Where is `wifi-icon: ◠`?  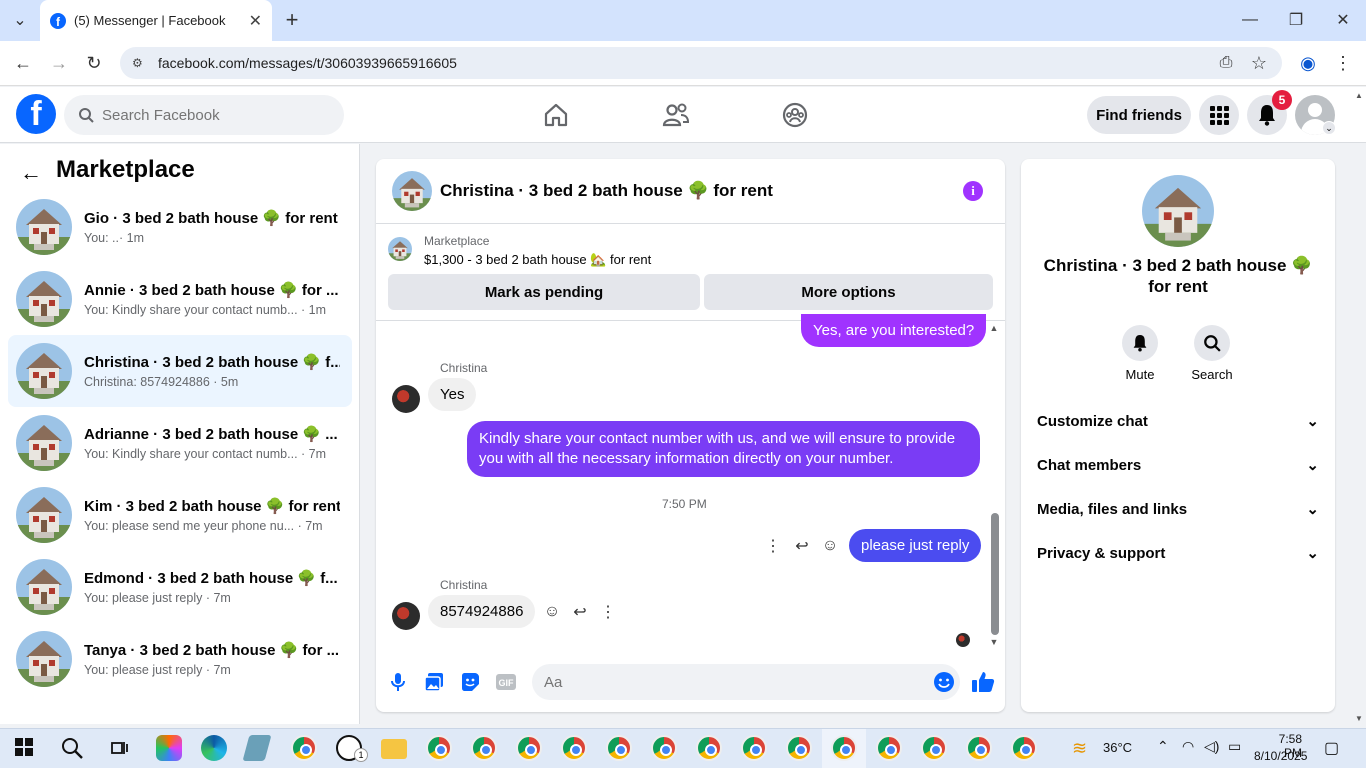
wifi-icon: ◠ is located at coordinates (1188, 746).